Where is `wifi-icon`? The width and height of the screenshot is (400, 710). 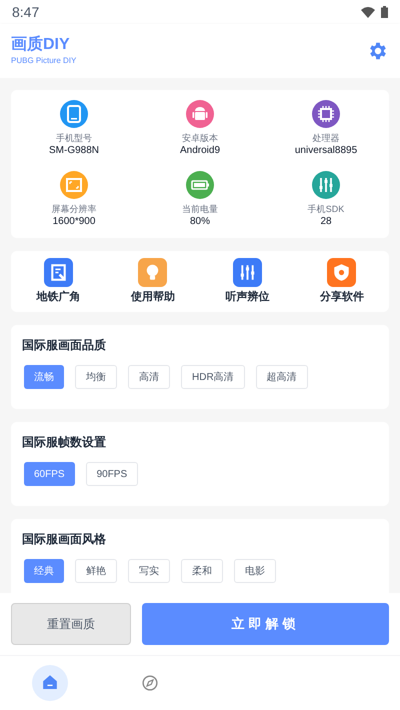 wifi-icon is located at coordinates (368, 12).